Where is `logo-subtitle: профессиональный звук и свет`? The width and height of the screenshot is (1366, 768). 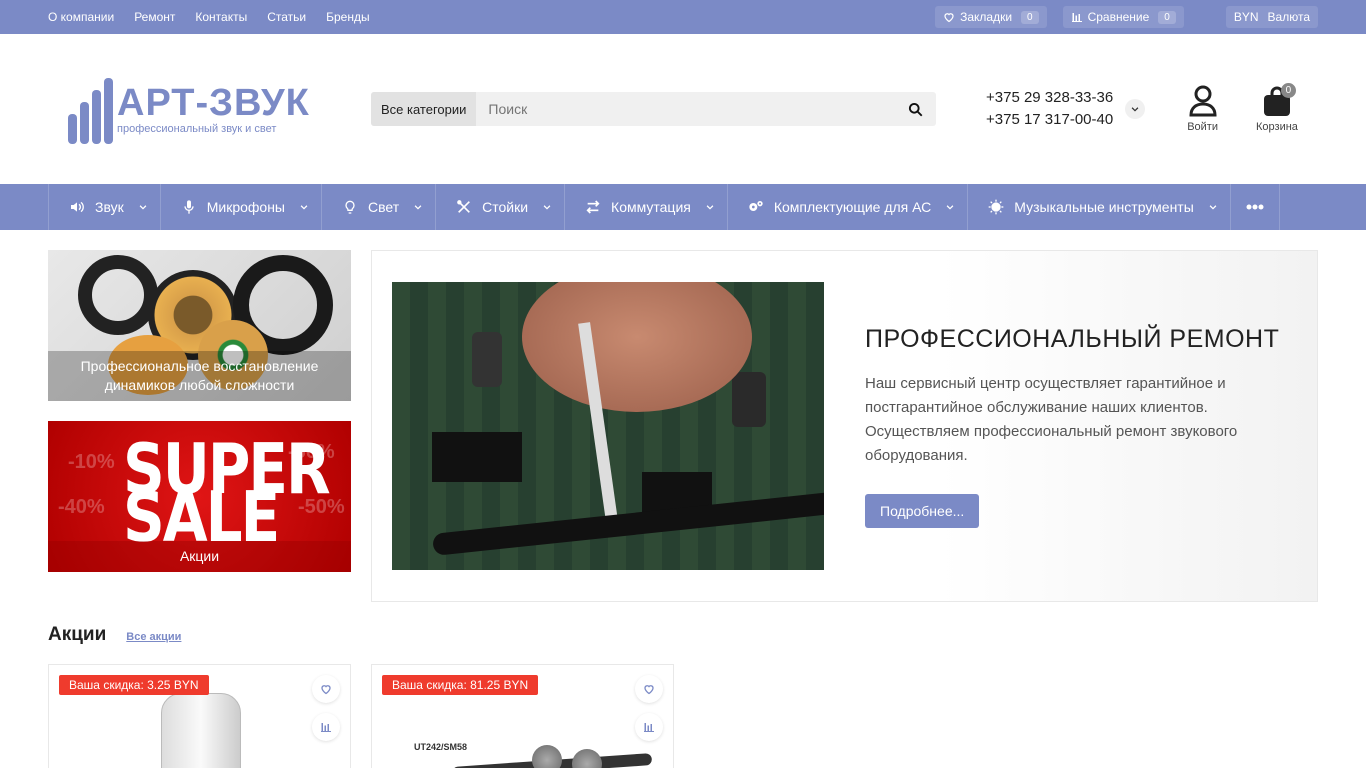
logo-subtitle: профессиональный звук и свет is located at coordinates (197, 129).